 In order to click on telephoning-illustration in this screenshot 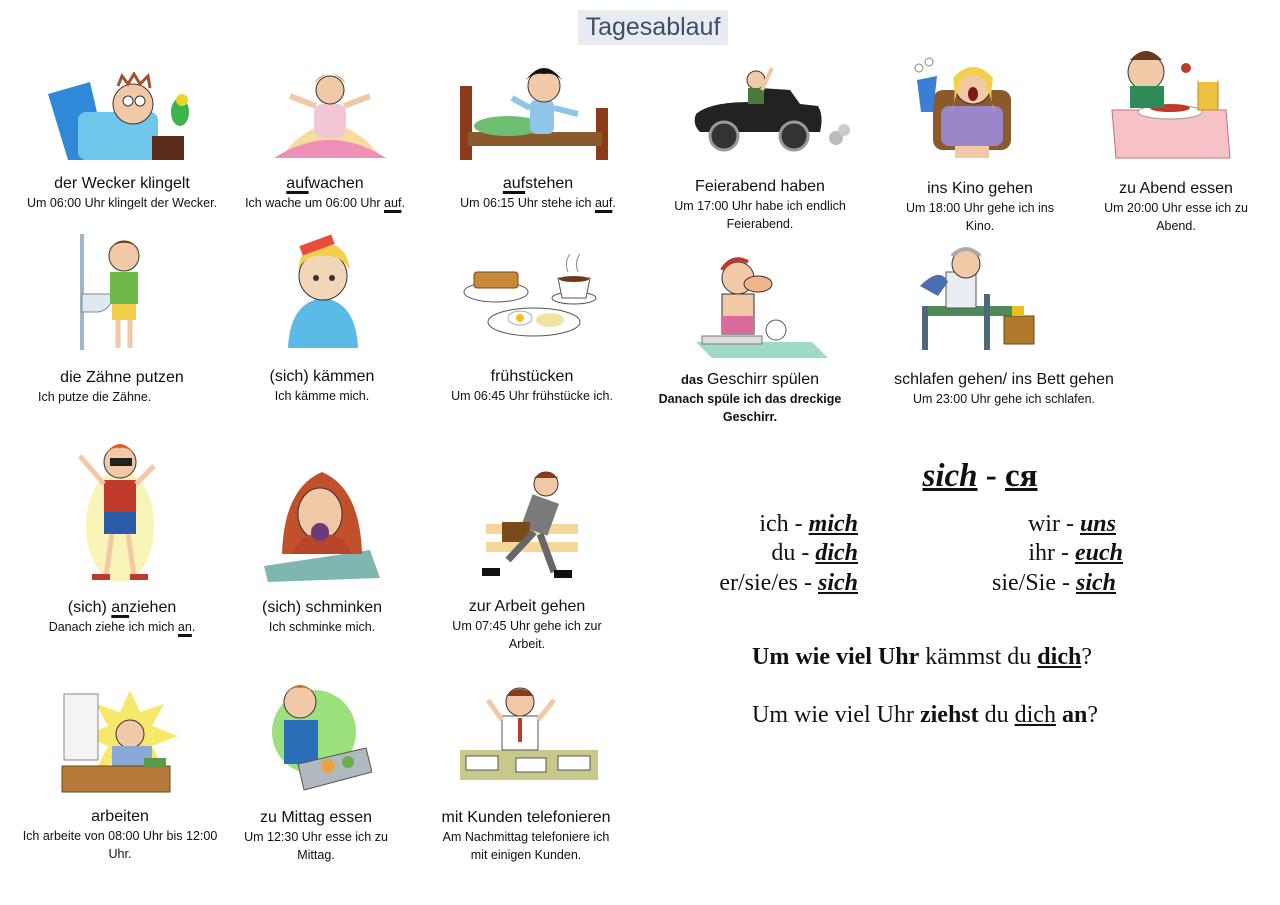, I will do `click(529, 737)`.